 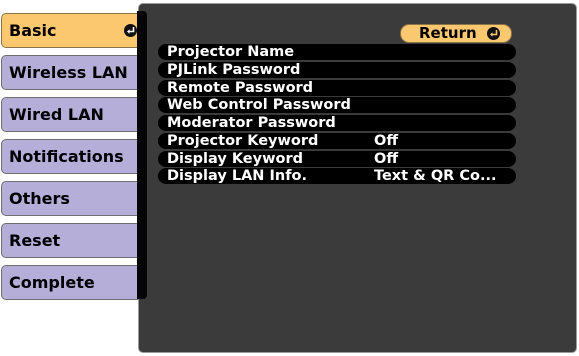 I want to click on menu-item-web-control-password: Web Control Password, so click(x=337, y=105).